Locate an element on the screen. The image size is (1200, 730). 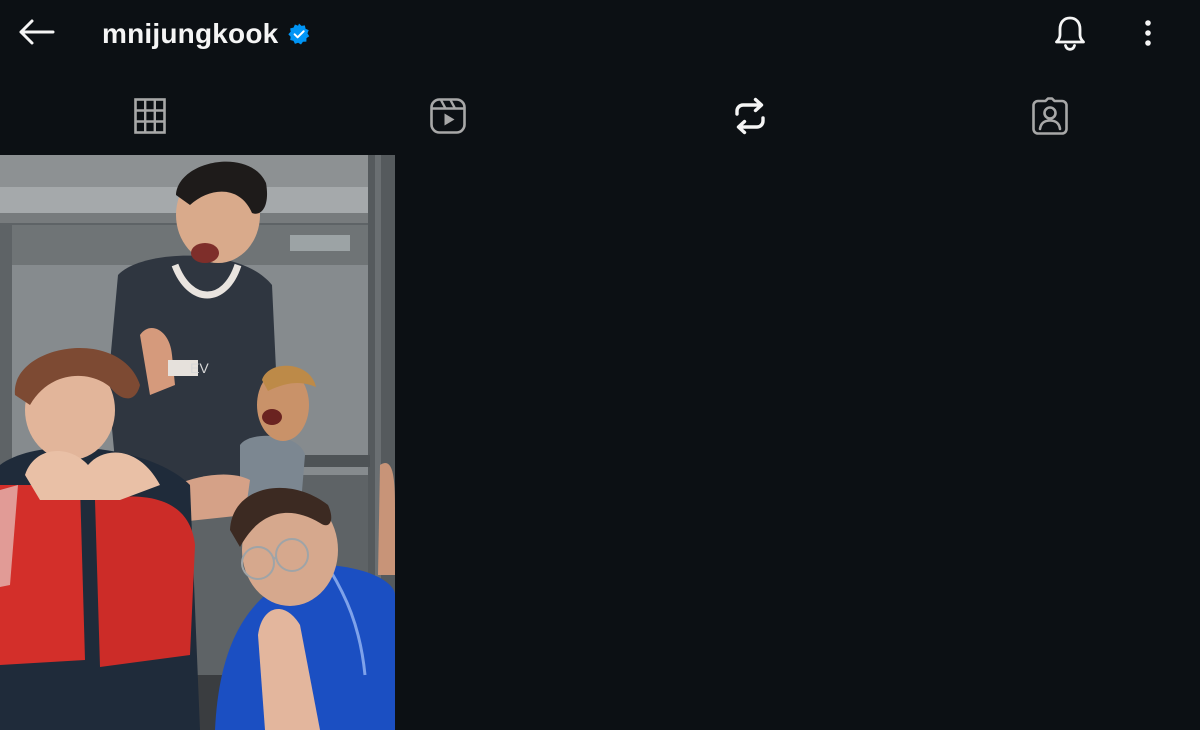
tab-reposts is located at coordinates (750, 116).